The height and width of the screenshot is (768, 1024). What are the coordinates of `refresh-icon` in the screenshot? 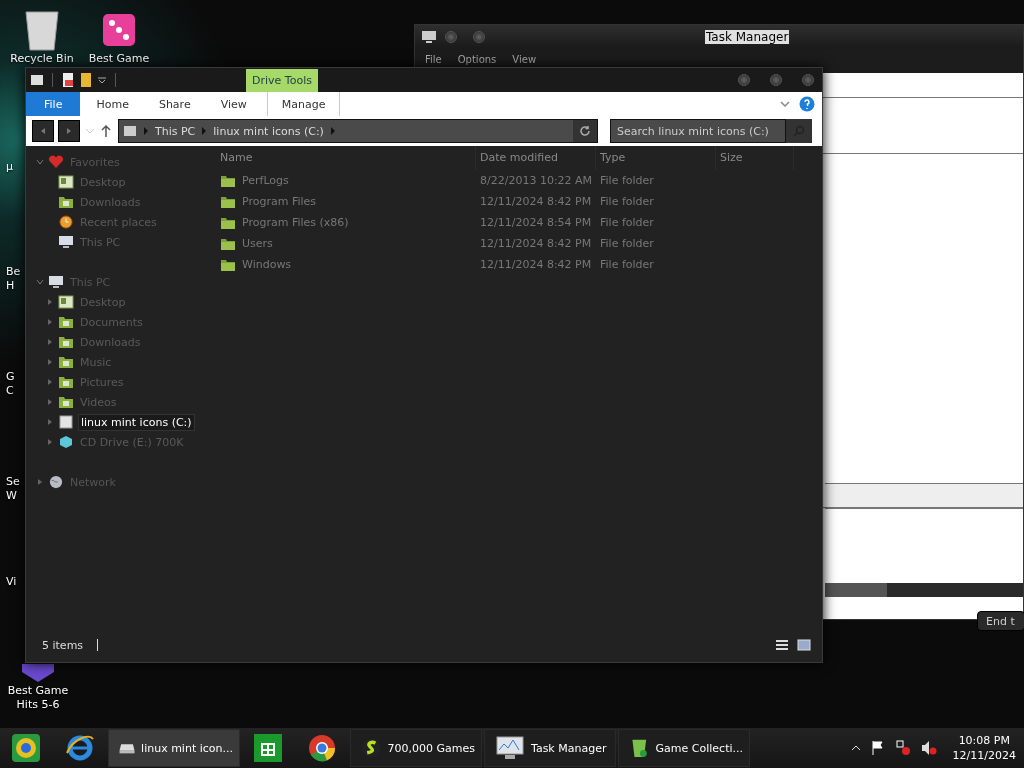 It's located at (585, 131).